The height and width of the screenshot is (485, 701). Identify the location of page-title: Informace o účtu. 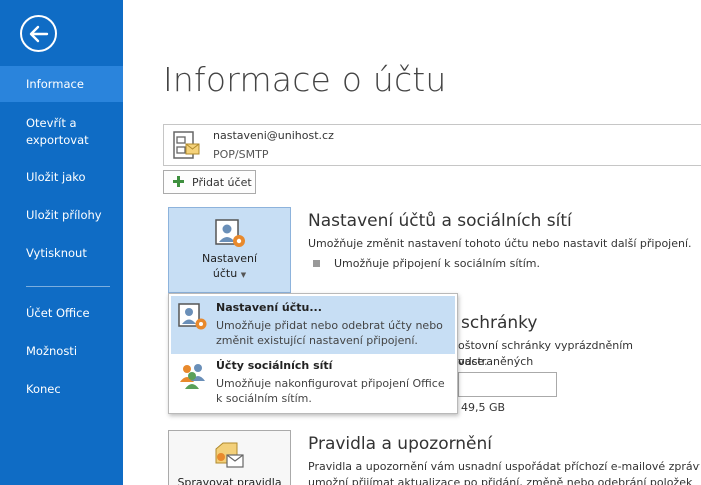
(305, 79).